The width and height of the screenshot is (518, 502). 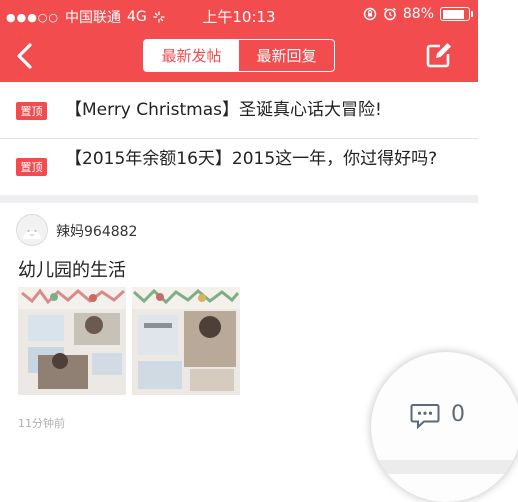 What do you see at coordinates (239, 15) in the screenshot?
I see `status-bar: ●●●○○ 中国联通 4G 上午10:13 88%` at bounding box center [239, 15].